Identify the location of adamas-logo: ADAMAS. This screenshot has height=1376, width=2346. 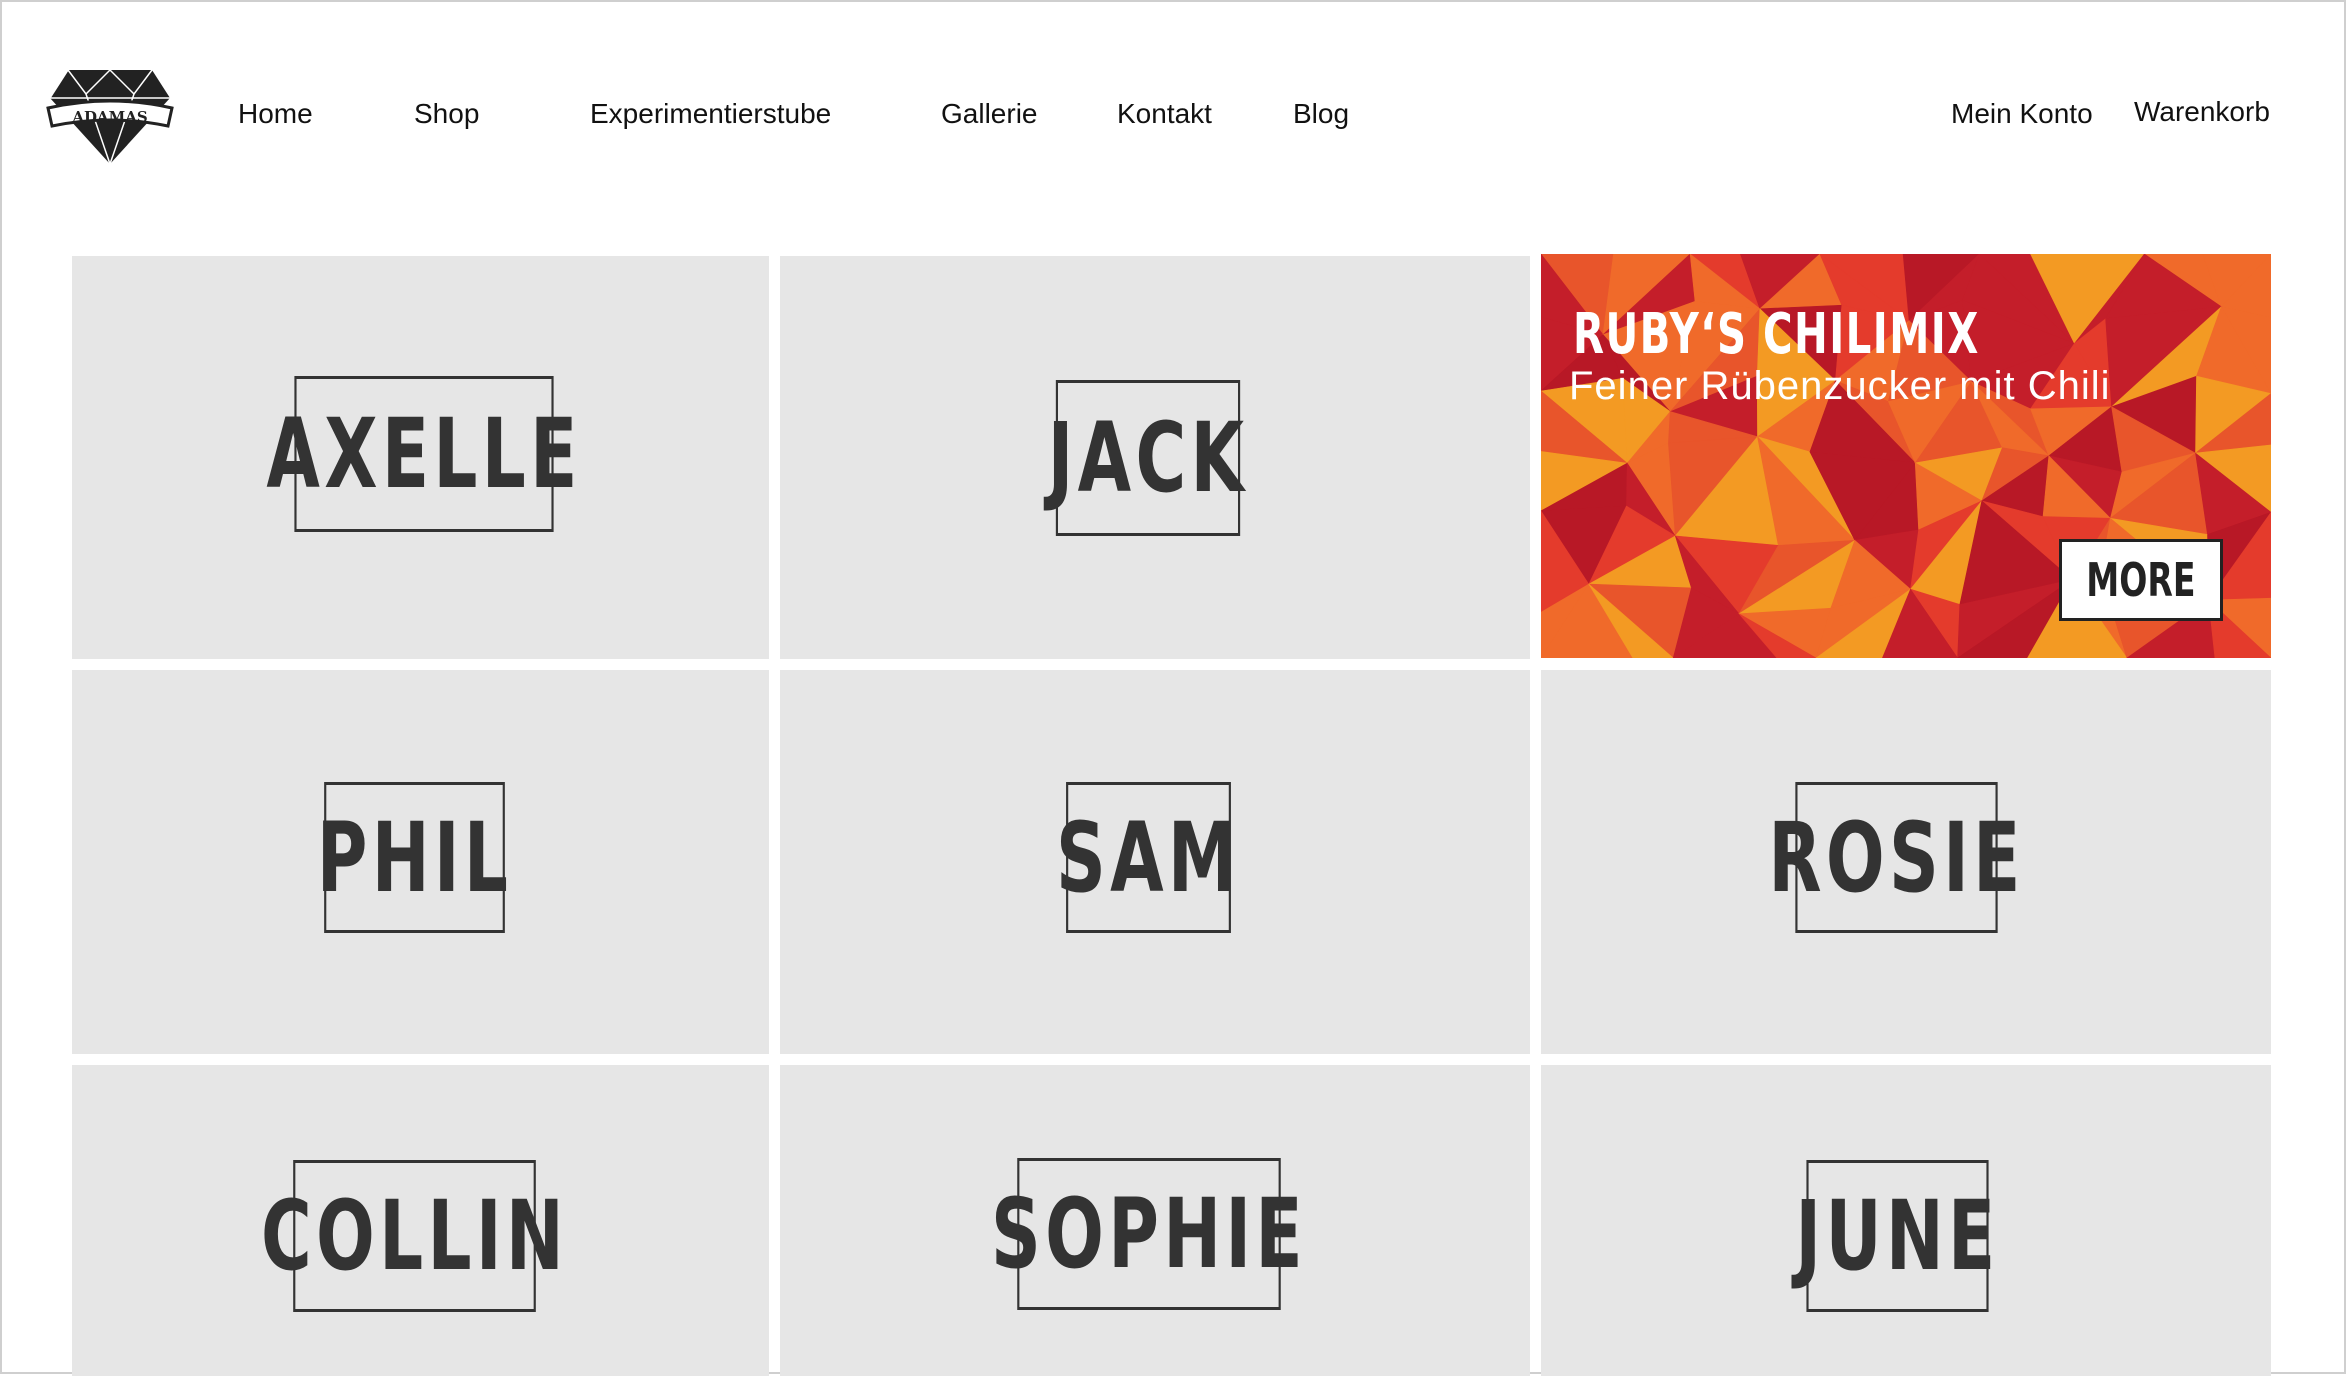
(110, 116).